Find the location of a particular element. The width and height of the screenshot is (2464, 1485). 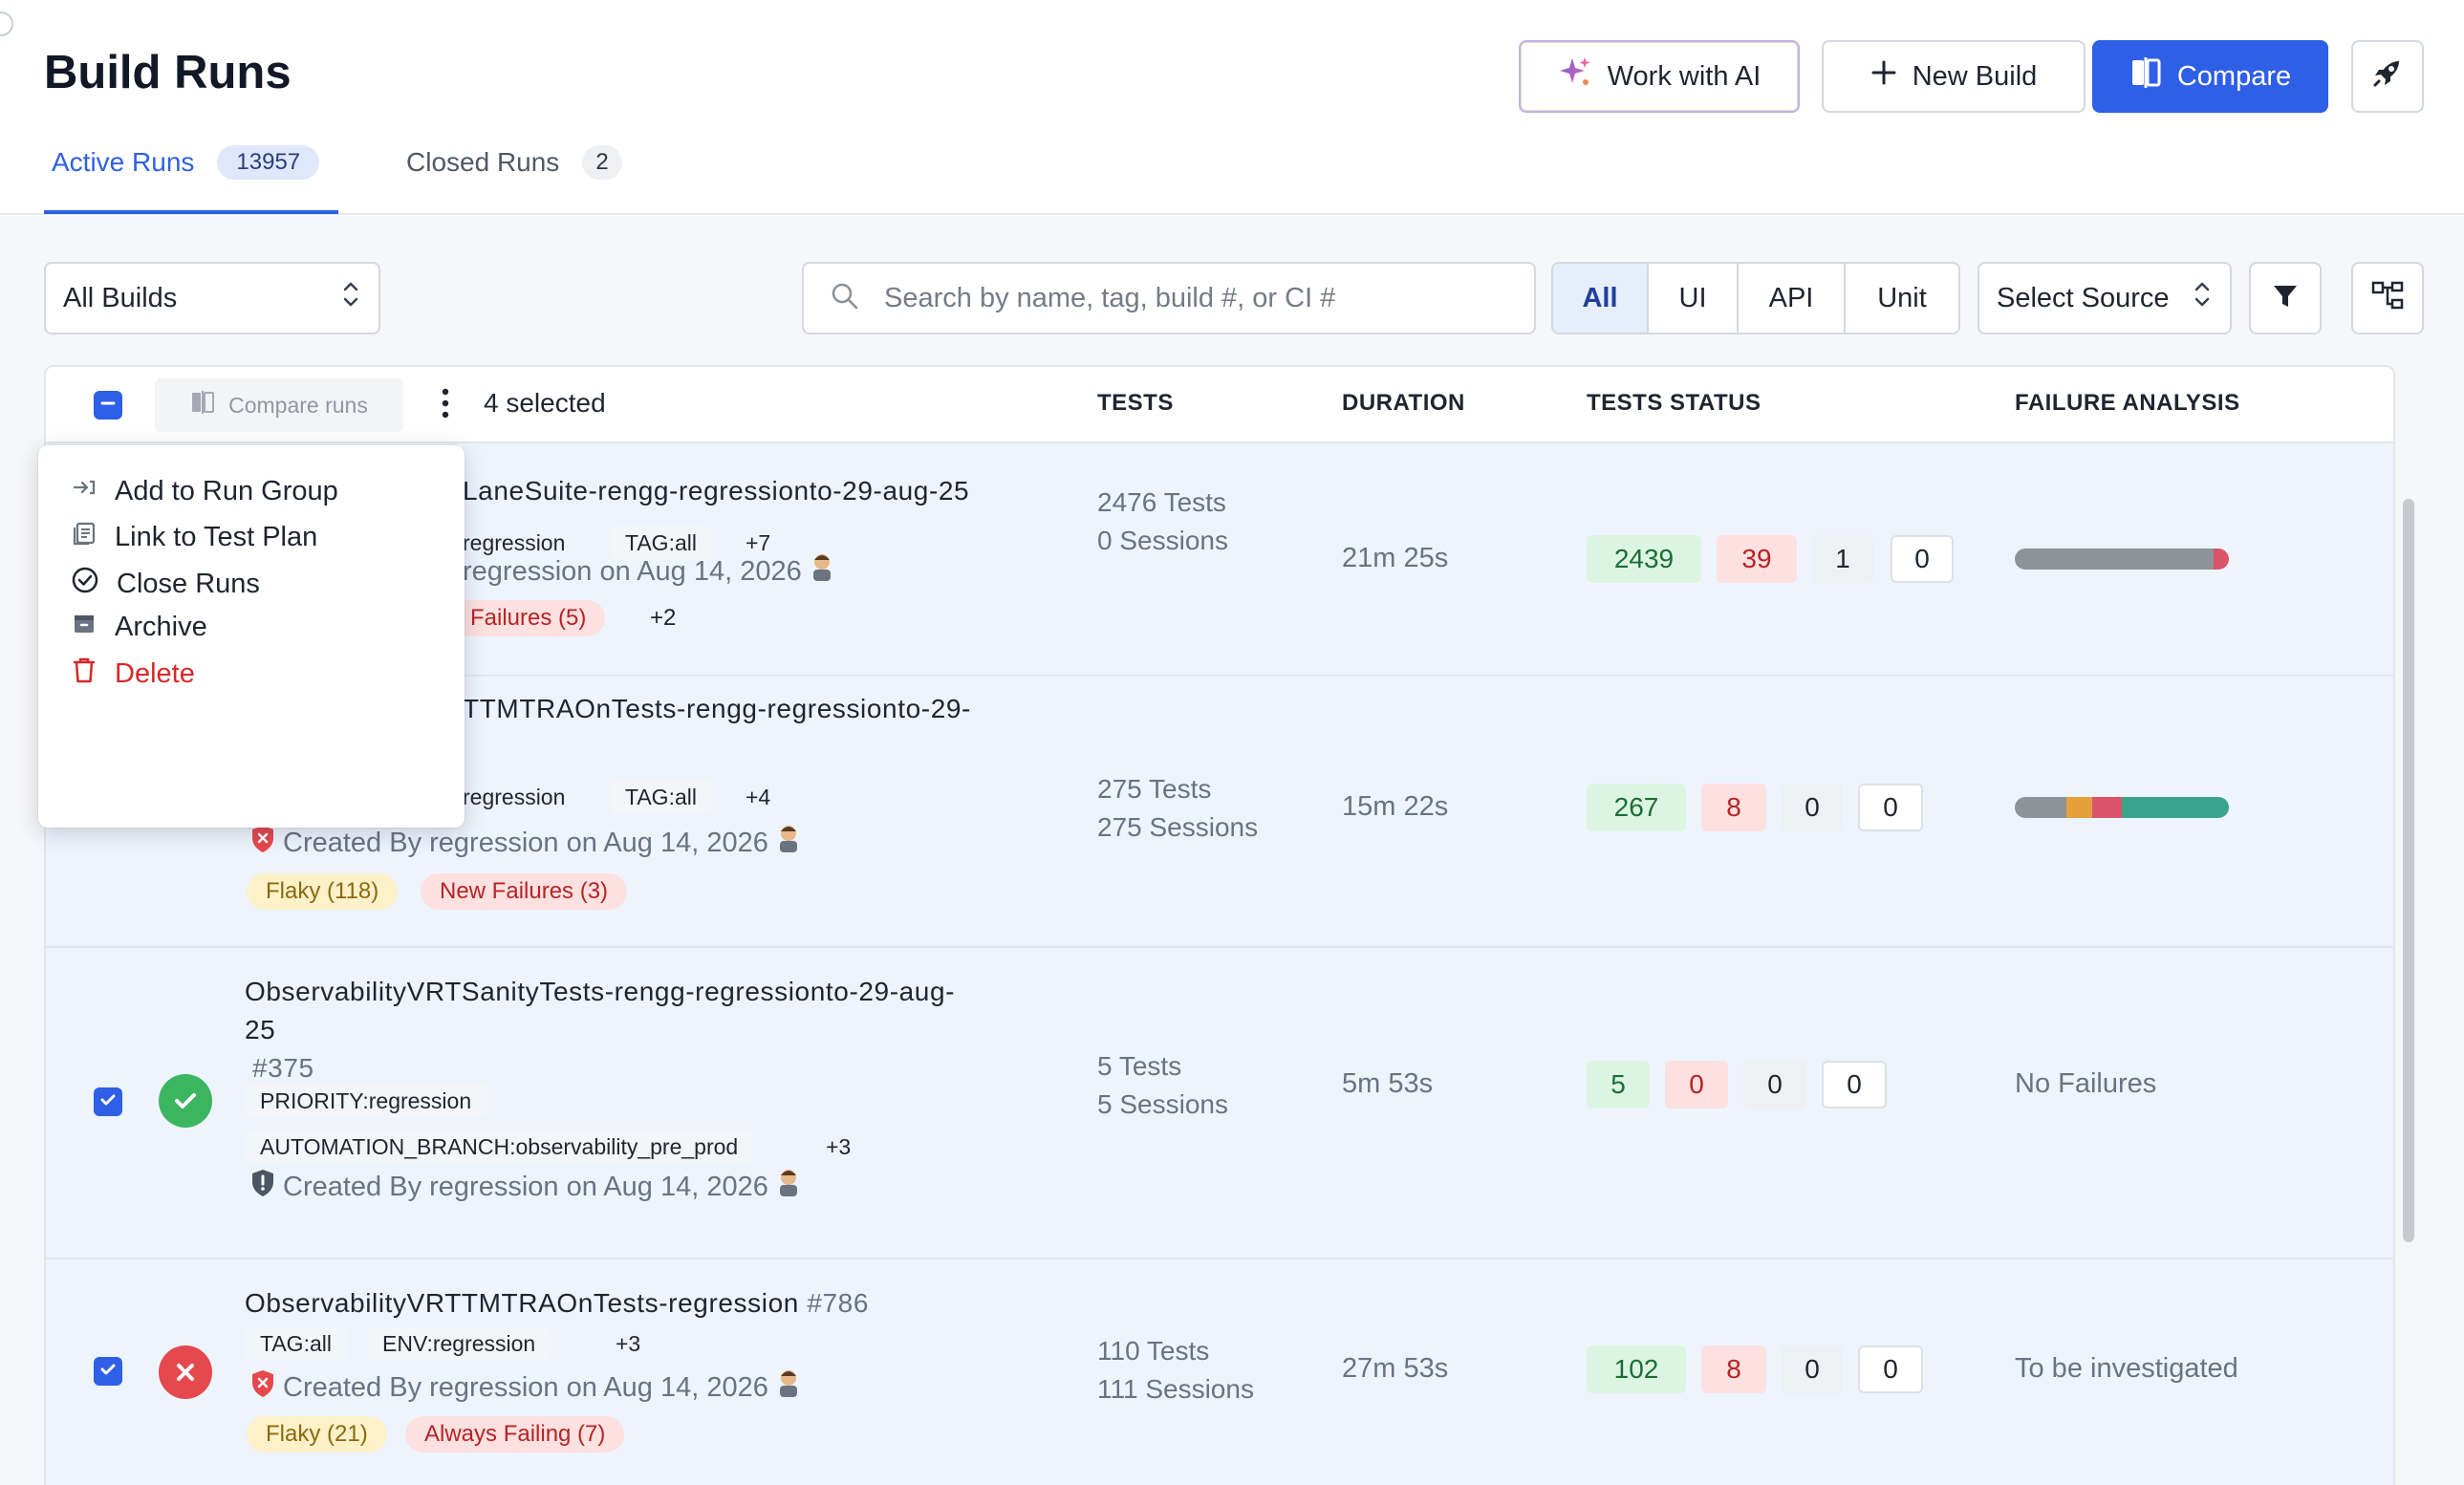

filter-button is located at coordinates (2285, 298).